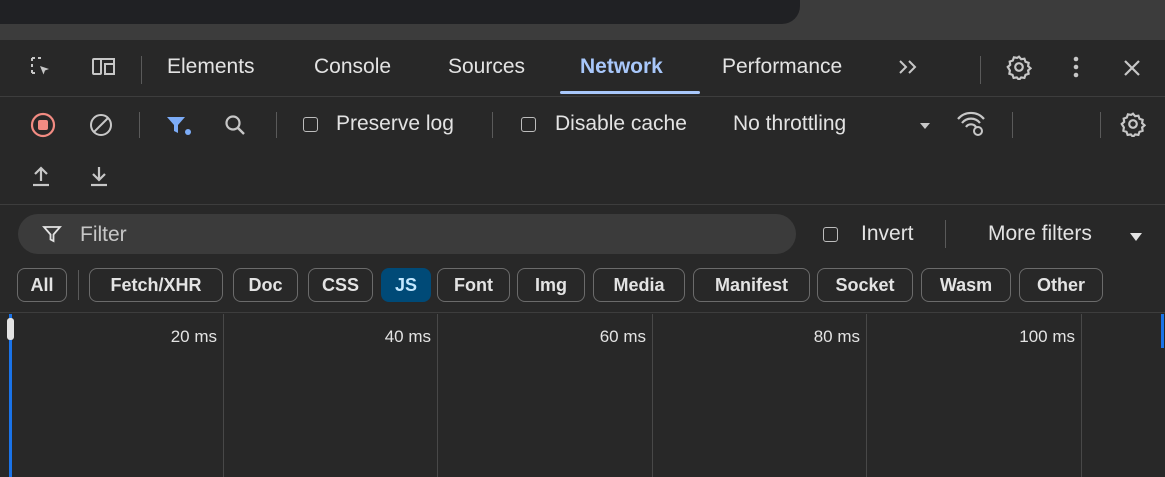 This screenshot has height=477, width=1165. Describe the element at coordinates (235, 125) in the screenshot. I see `search-icon` at that location.